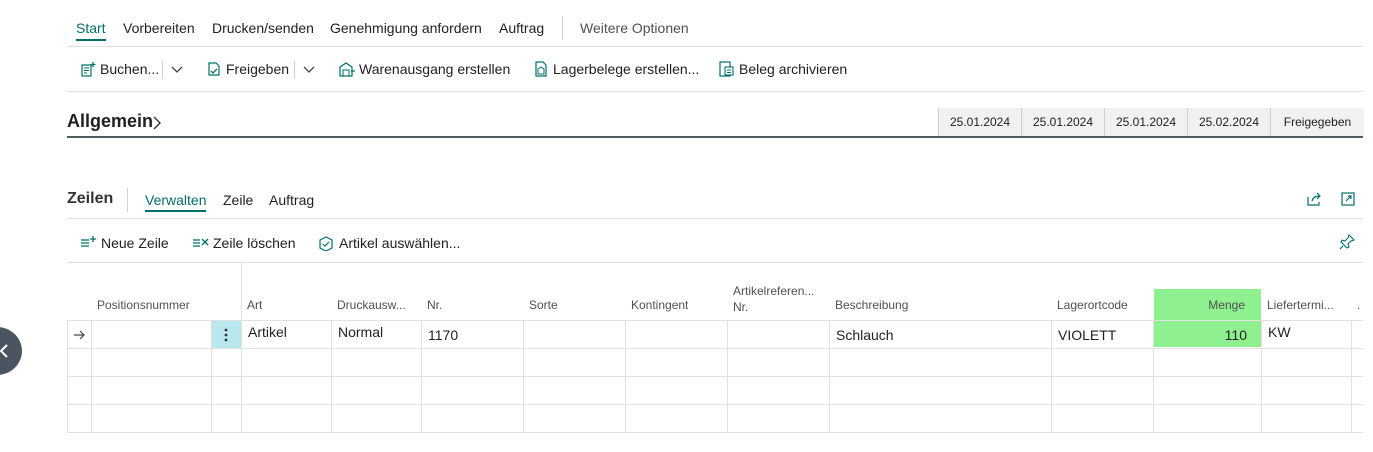 This screenshot has height=452, width=1373. I want to click on new-line-button: Neue Zeile, so click(124, 243).